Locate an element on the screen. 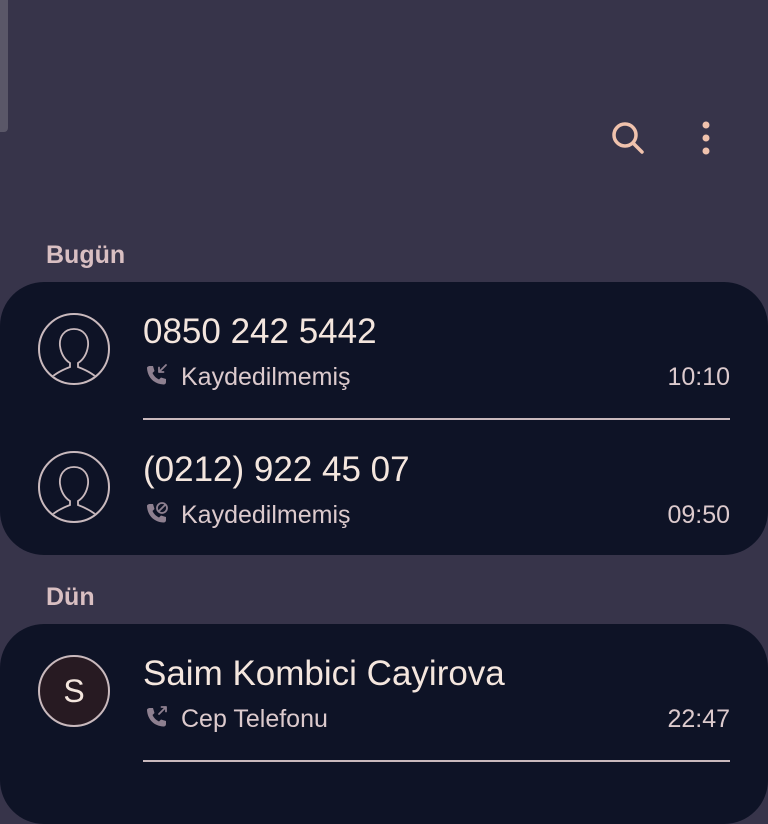 This screenshot has height=824, width=768. call-time: 09:50 is located at coordinates (698, 515).